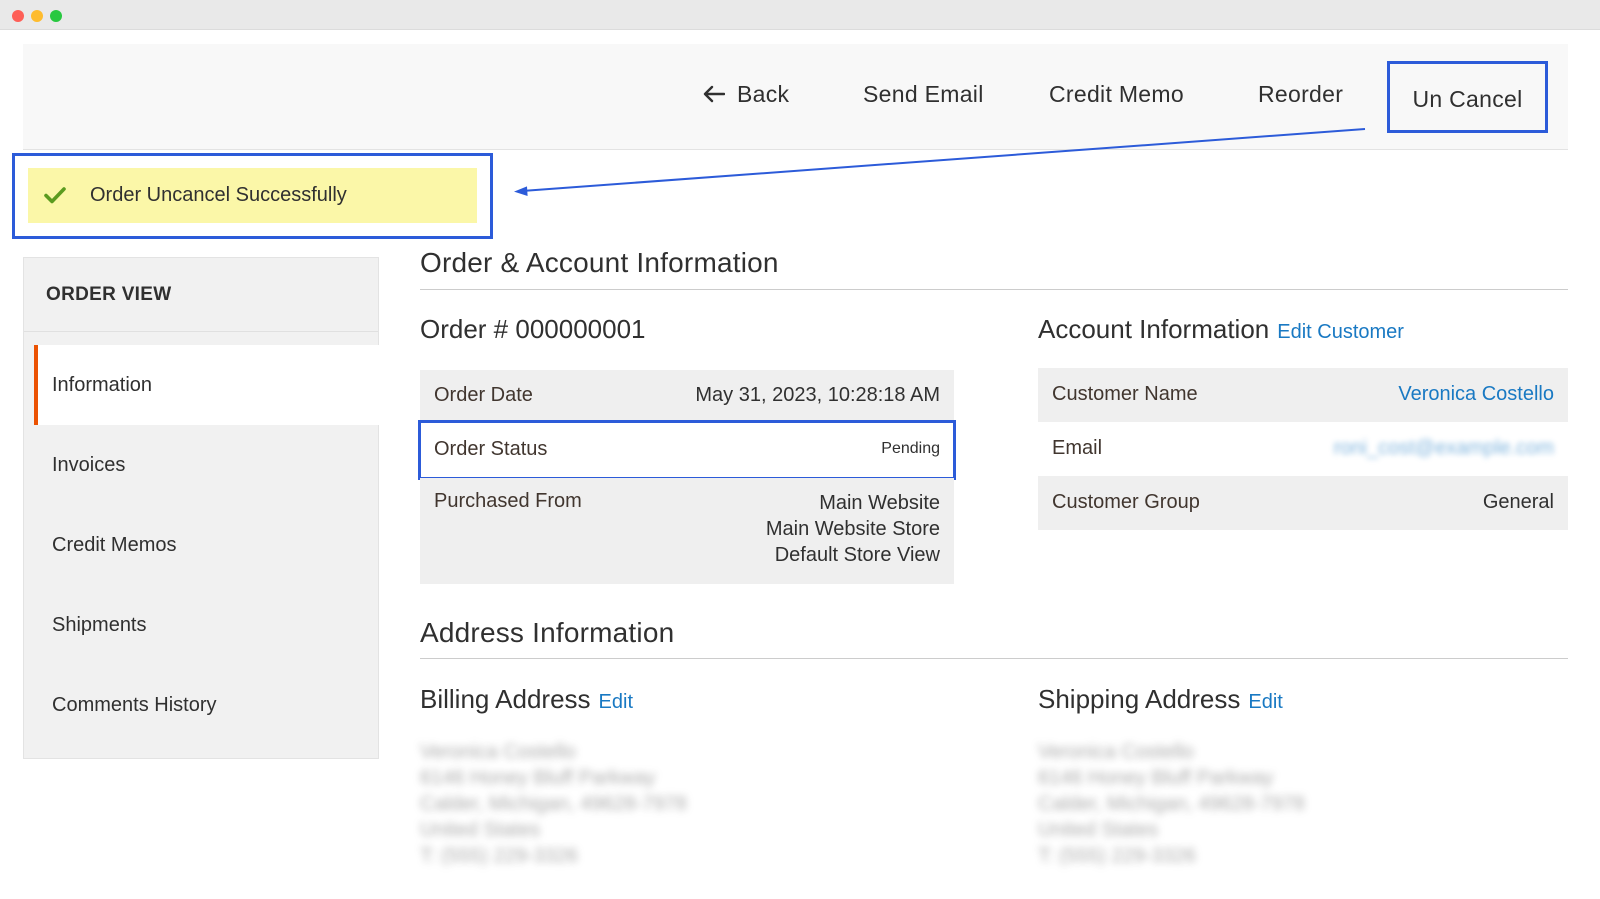  Describe the element at coordinates (1116, 94) in the screenshot. I see `credit-memo-button: Credit Memo` at that location.